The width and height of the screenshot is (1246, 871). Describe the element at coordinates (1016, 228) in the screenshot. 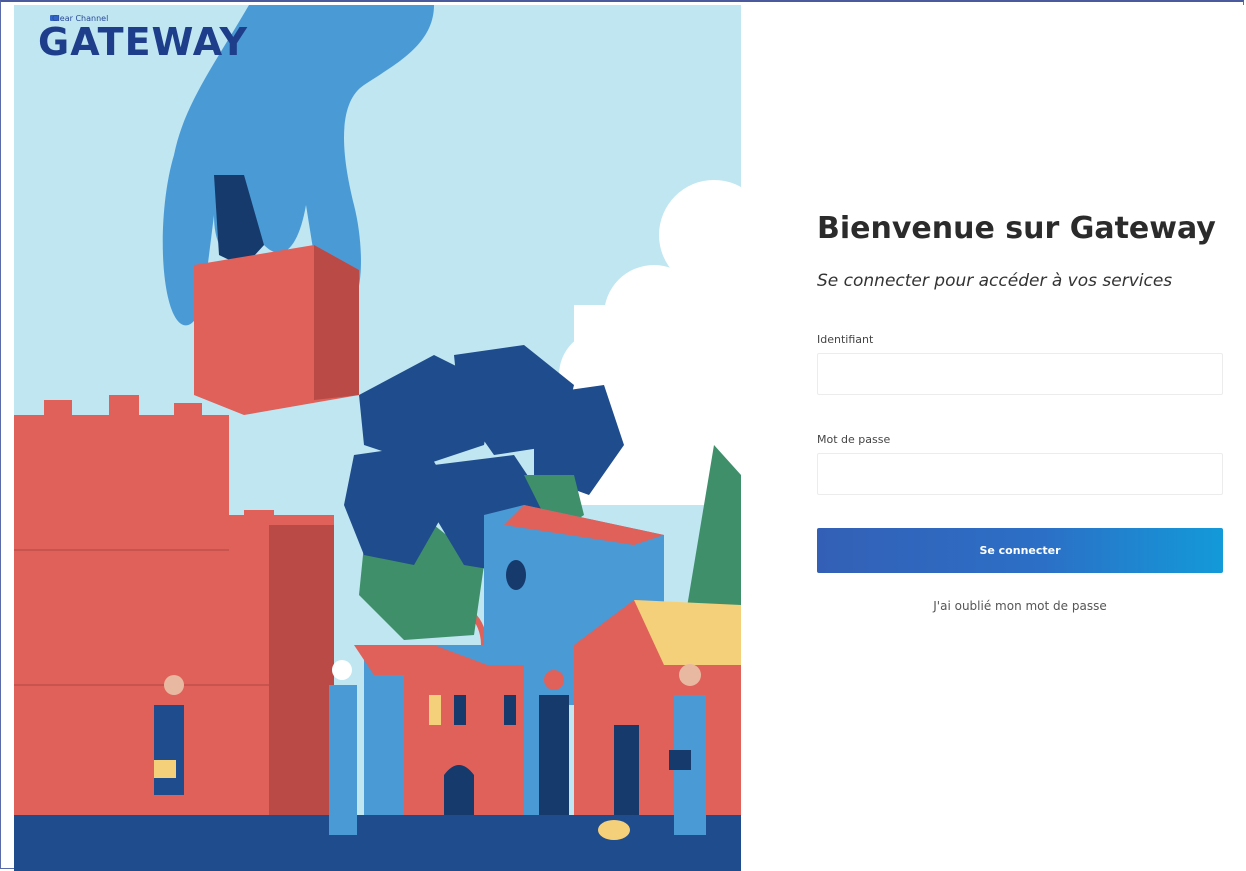

I see `page-title: Bienvenue sur Gateway` at that location.